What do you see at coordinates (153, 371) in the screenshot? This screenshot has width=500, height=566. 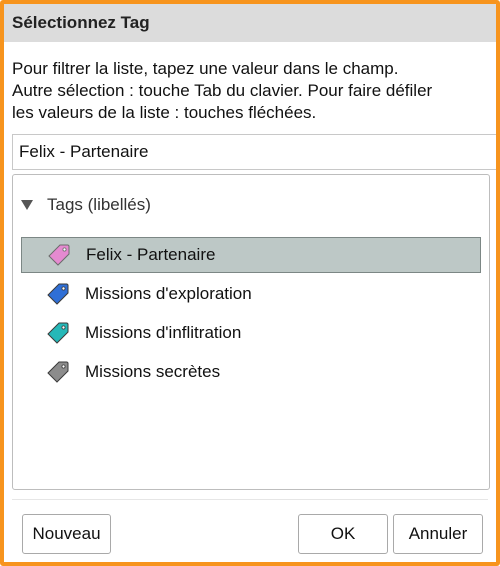 I see `tree-item-label: Missions secrètes` at bounding box center [153, 371].